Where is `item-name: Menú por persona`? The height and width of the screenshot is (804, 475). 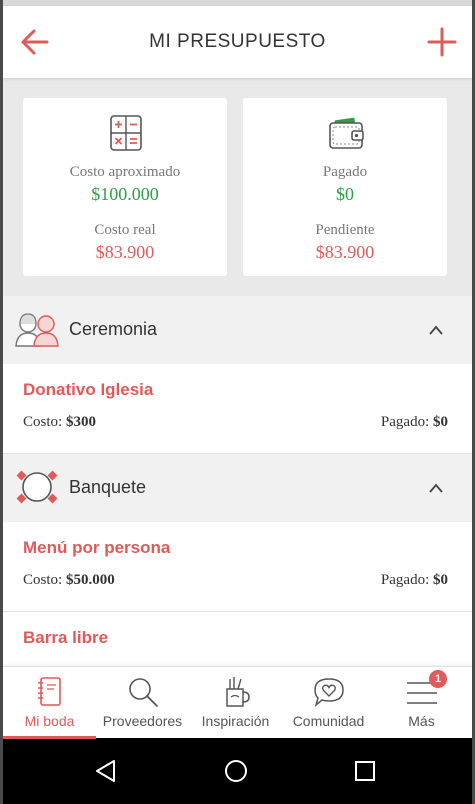
item-name: Menú por persona is located at coordinates (97, 547).